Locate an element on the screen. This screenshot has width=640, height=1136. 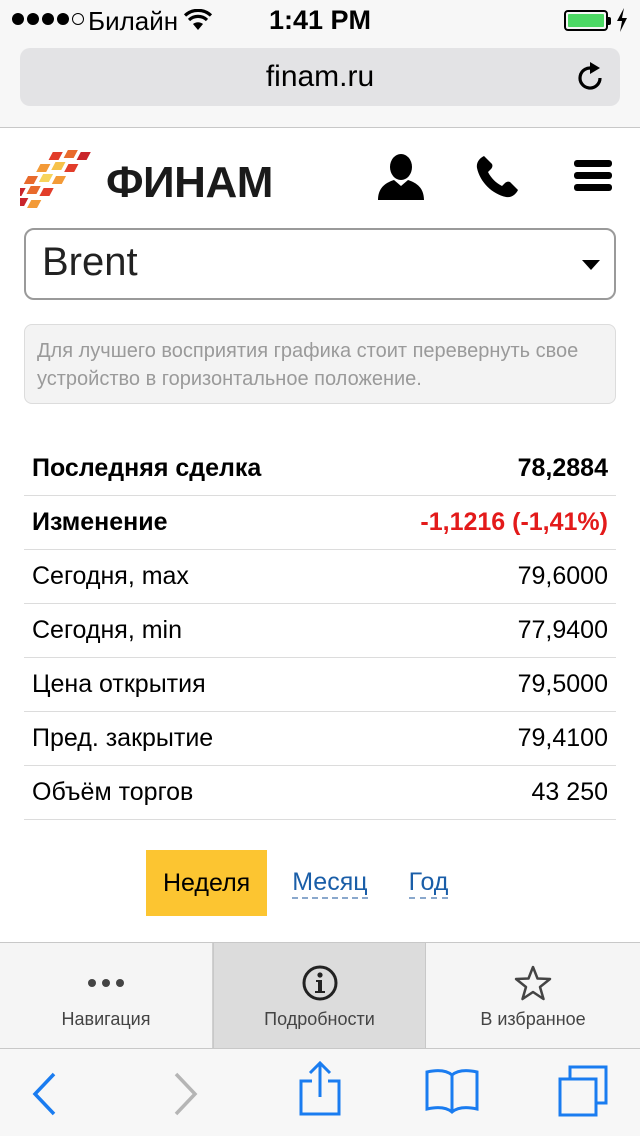
user-icon is located at coordinates (401, 177).